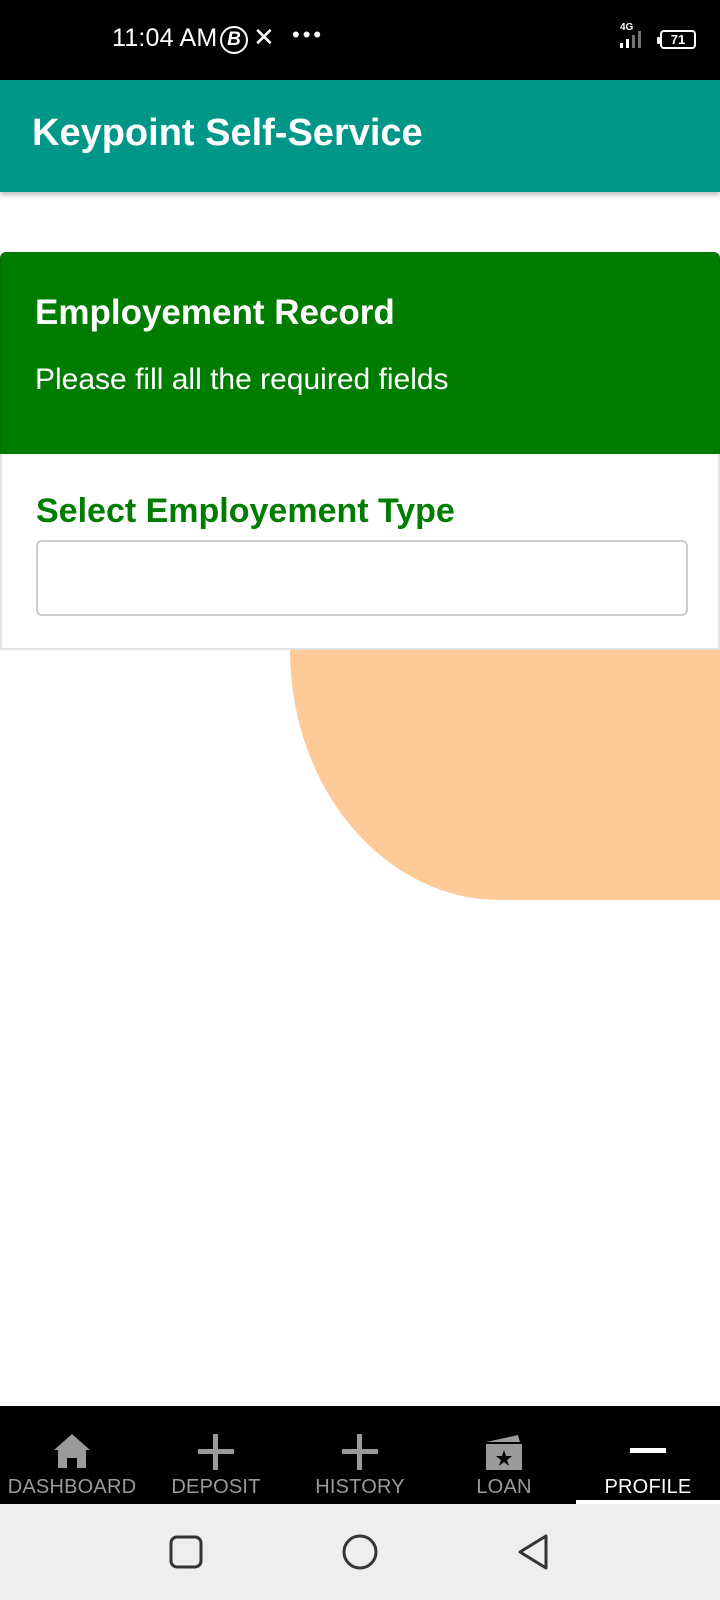 The height and width of the screenshot is (1600, 720). I want to click on app-bar: Keypoint Self-Service, so click(360, 136).